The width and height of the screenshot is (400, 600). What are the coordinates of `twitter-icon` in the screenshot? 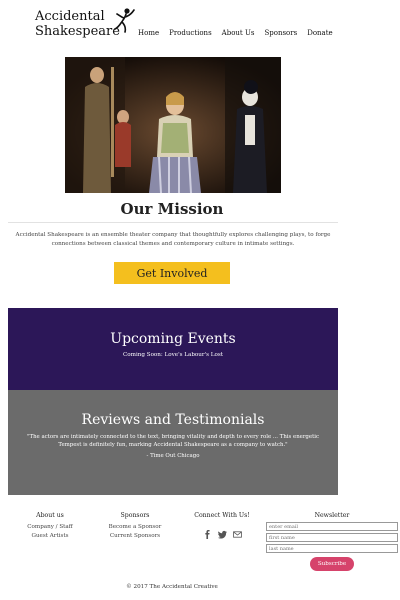 It's located at (222, 531).